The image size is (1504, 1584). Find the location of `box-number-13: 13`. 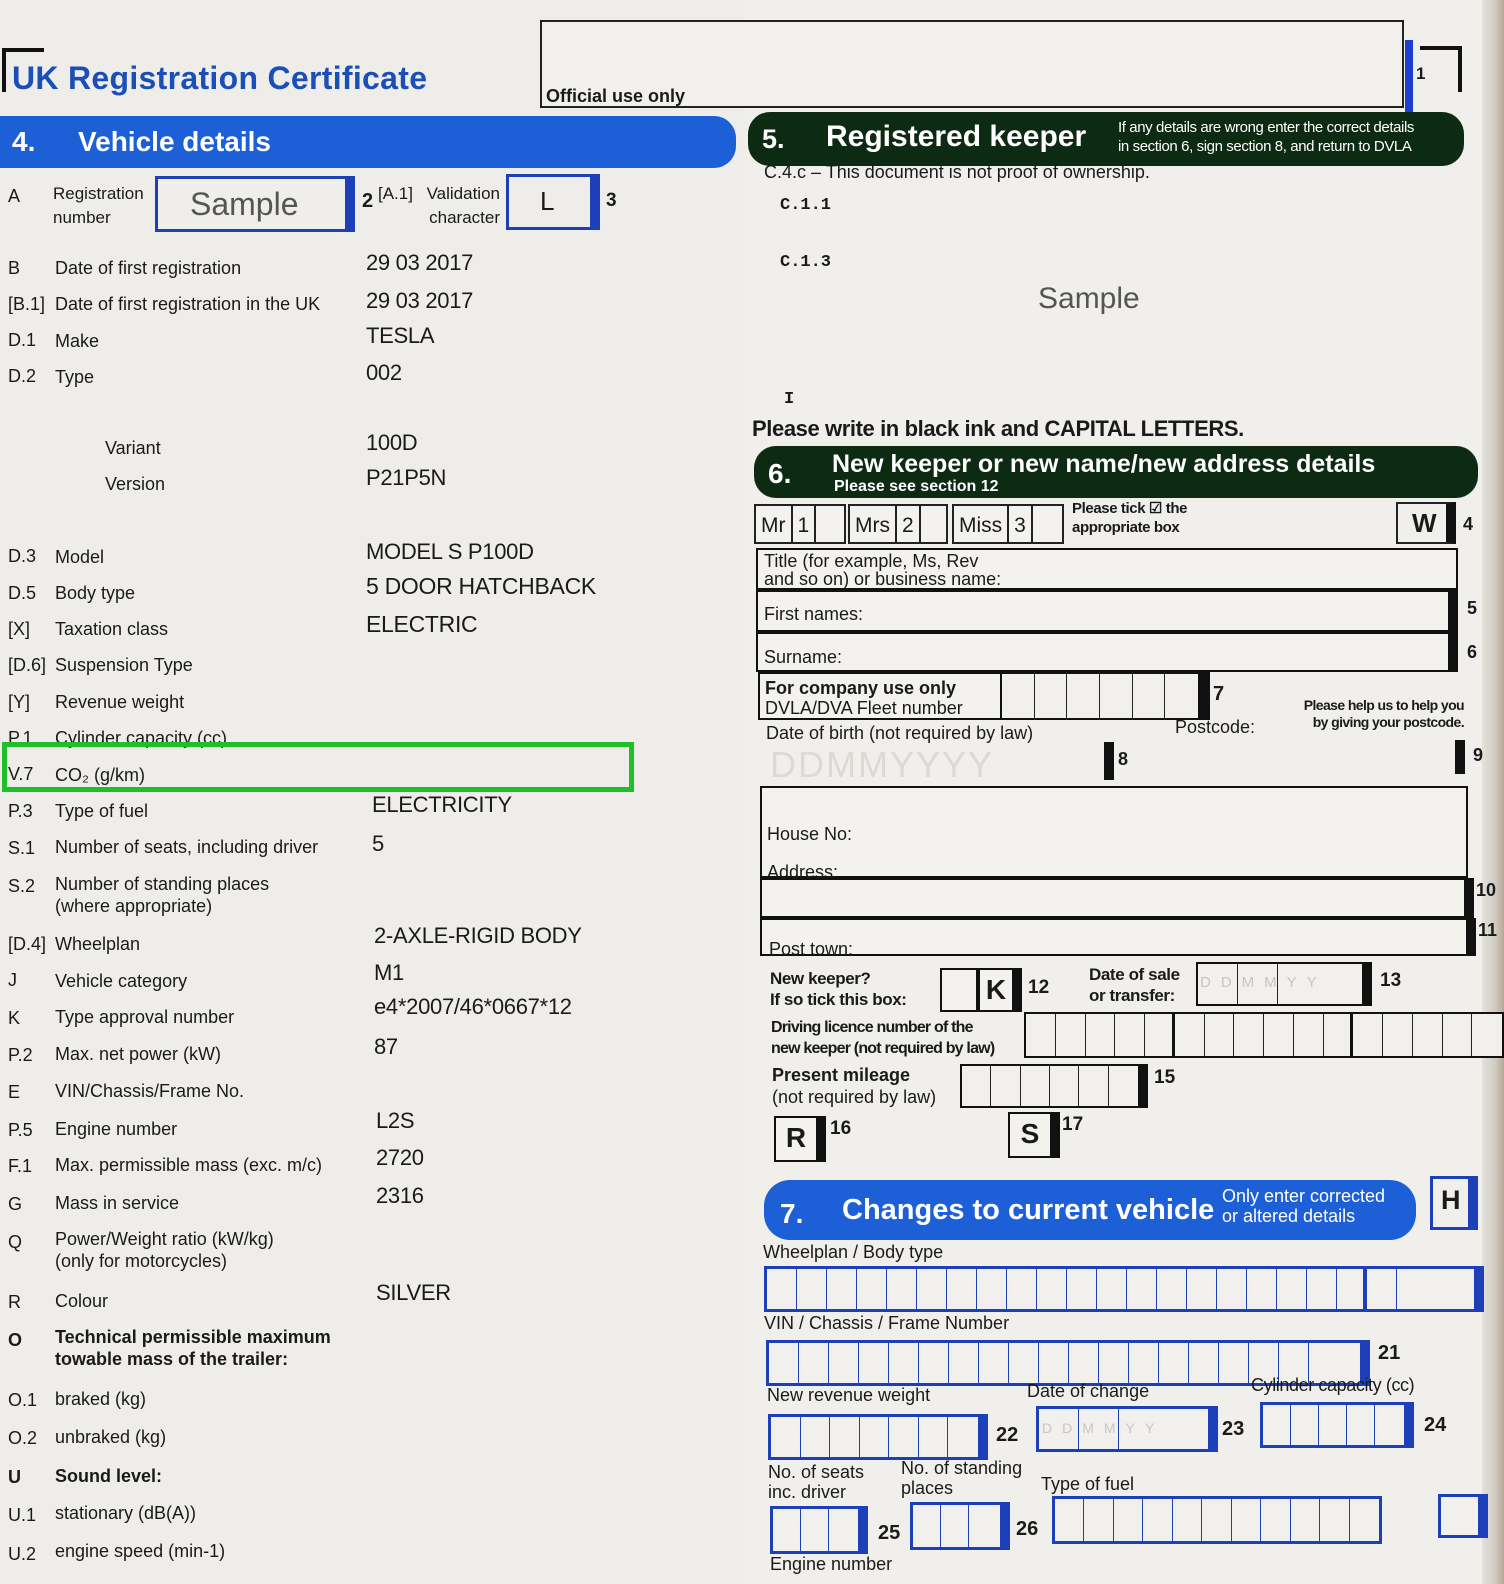

box-number-13: 13 is located at coordinates (1391, 980).